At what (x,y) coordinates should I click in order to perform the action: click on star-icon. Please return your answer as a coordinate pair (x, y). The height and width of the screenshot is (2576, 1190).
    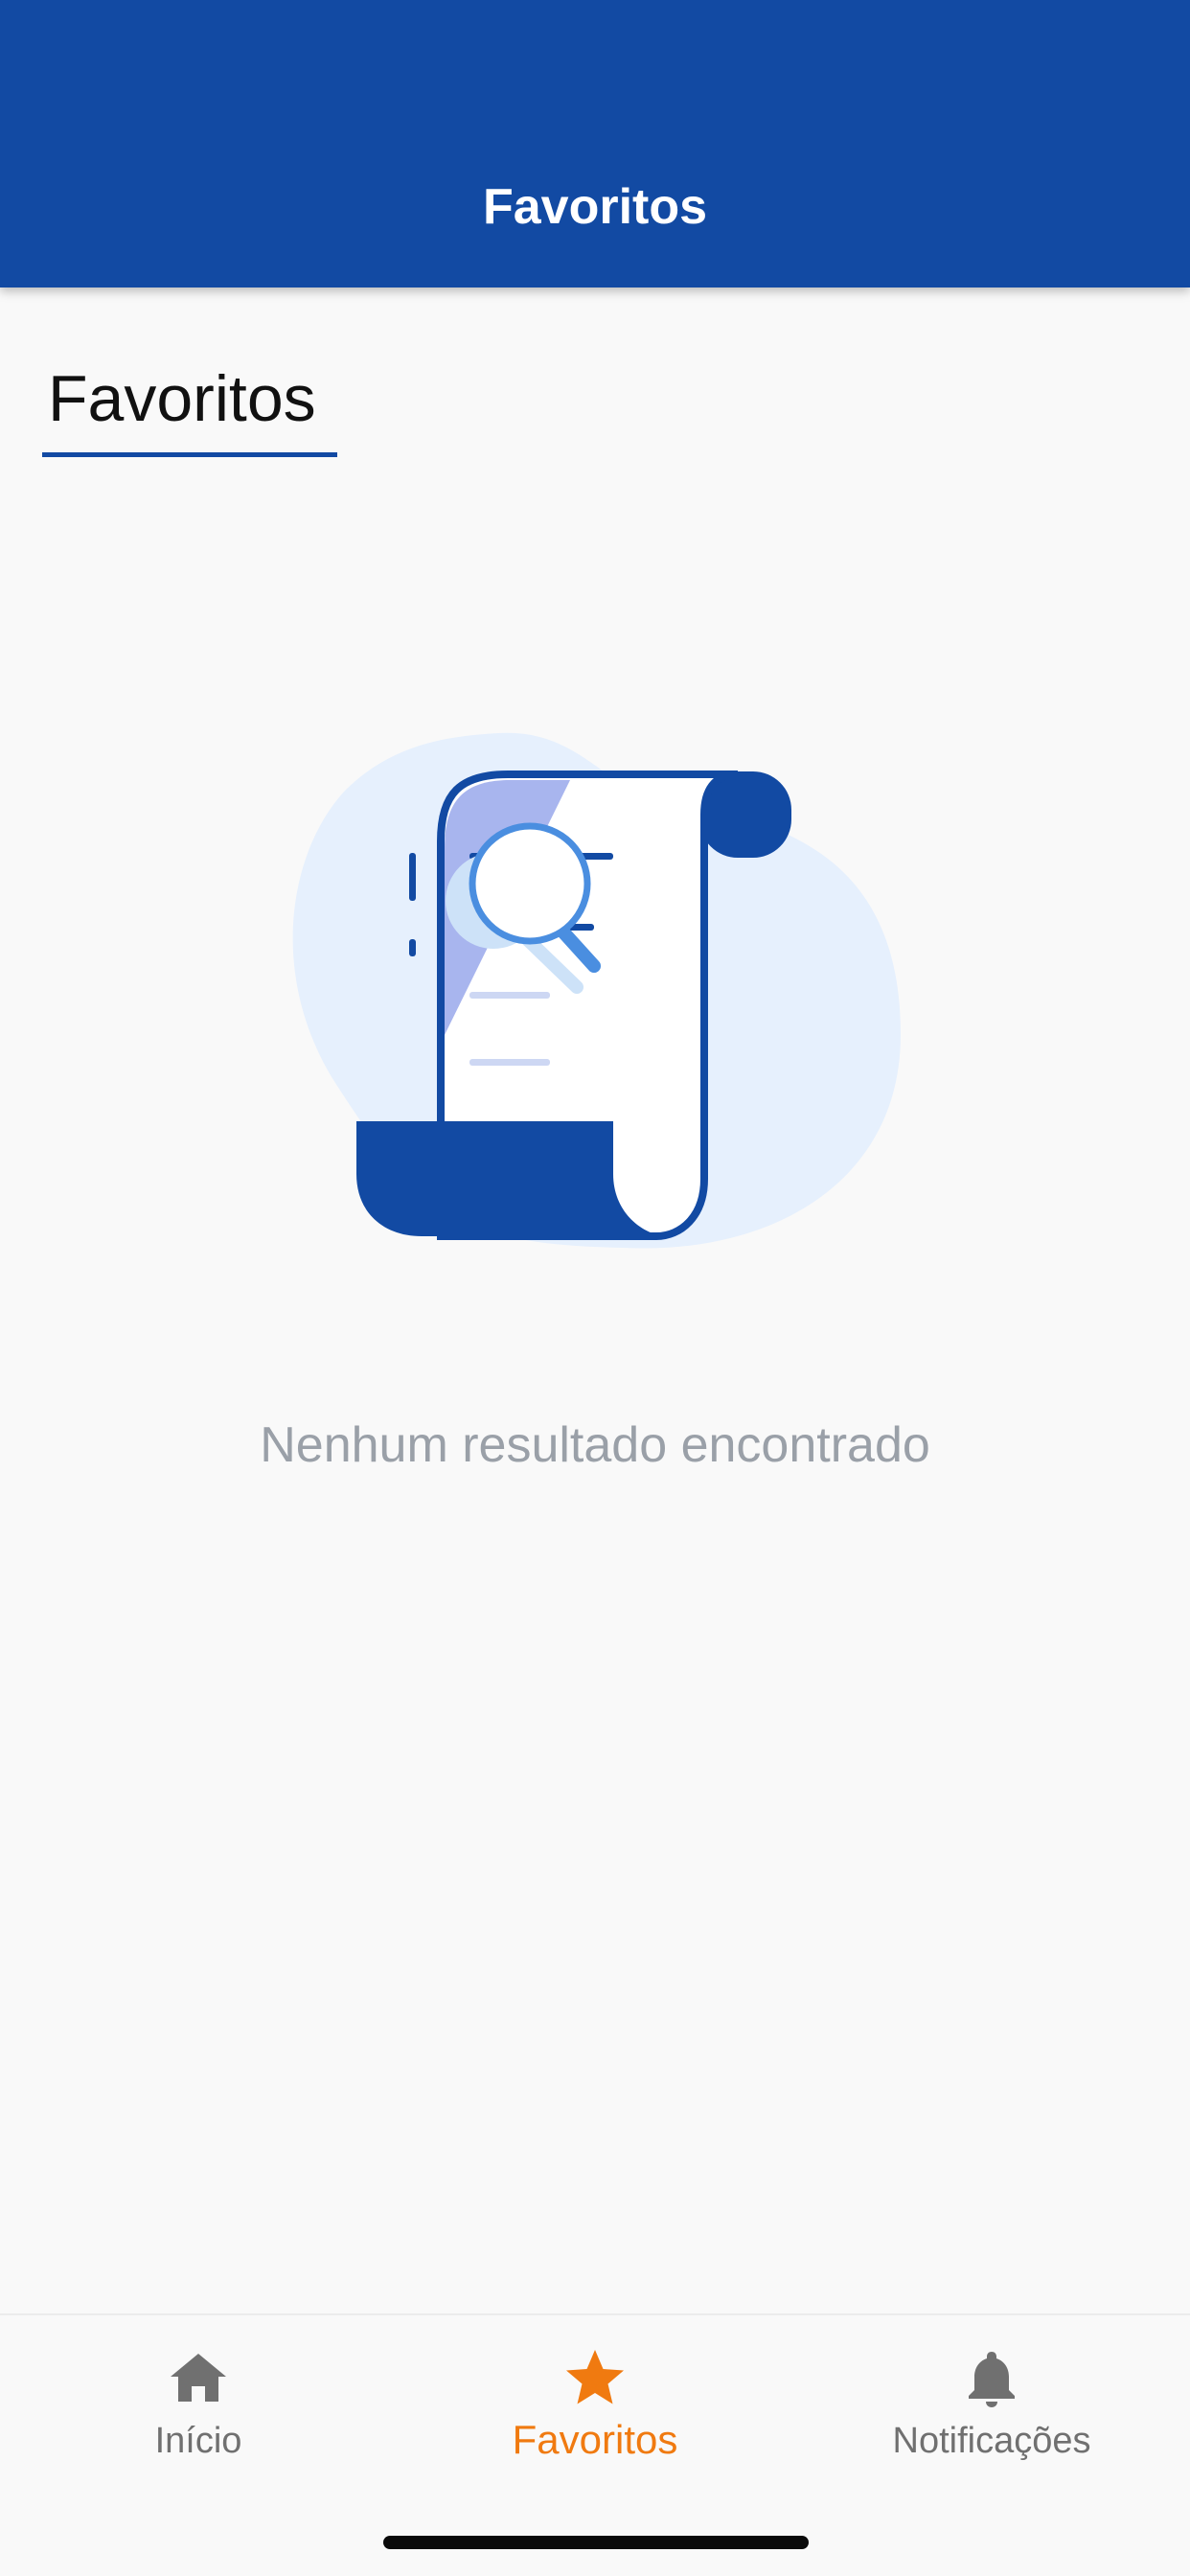
    Looking at the image, I should click on (595, 2377).